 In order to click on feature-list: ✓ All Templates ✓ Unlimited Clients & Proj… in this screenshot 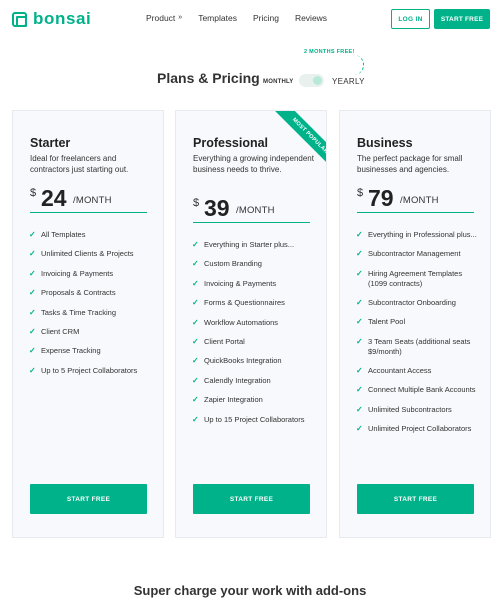, I will do `click(91, 307)`.